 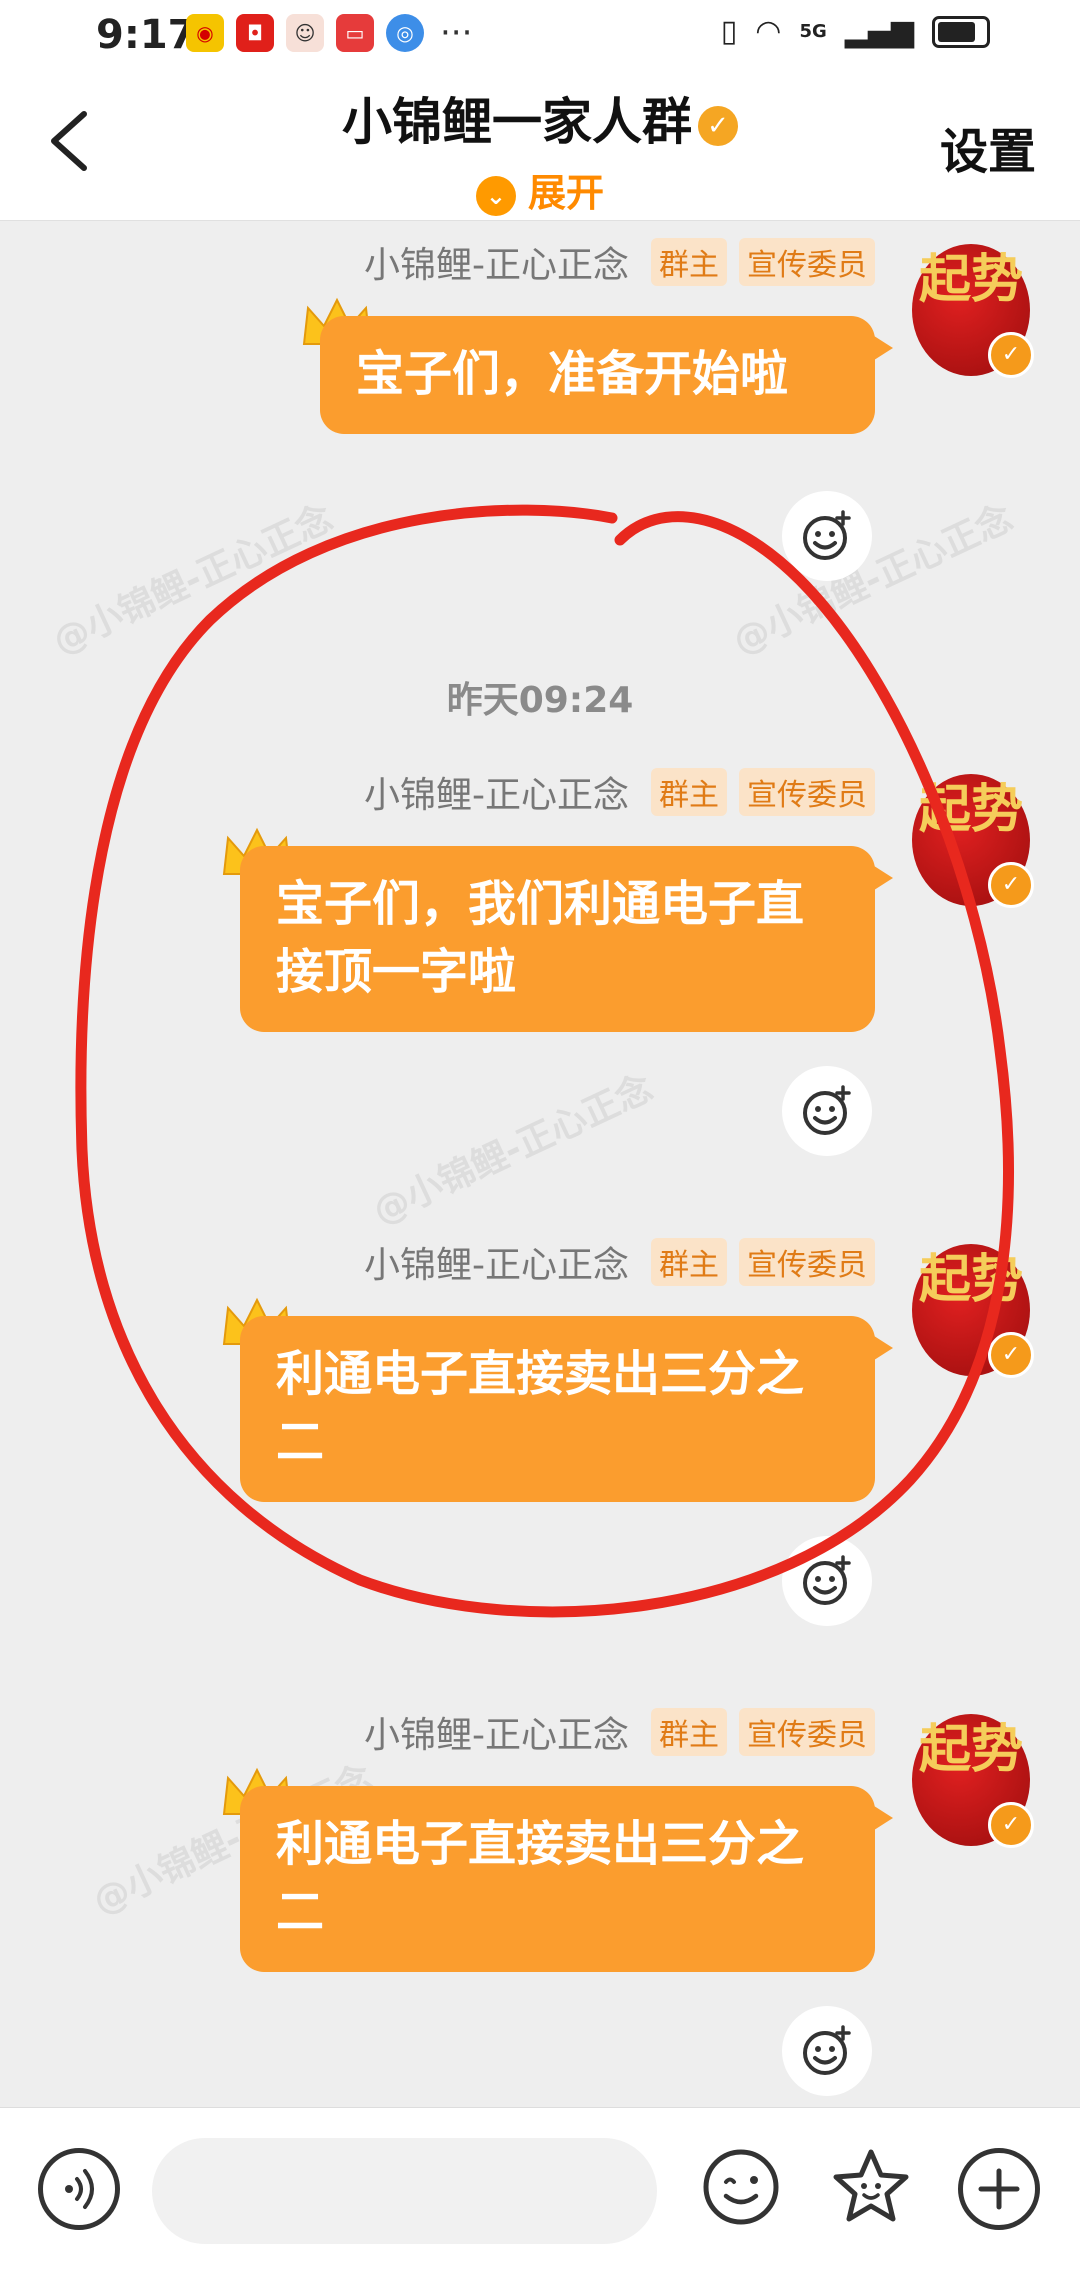 I want to click on message-bubble: 宝子们，准备开始啦, so click(x=606, y=375).